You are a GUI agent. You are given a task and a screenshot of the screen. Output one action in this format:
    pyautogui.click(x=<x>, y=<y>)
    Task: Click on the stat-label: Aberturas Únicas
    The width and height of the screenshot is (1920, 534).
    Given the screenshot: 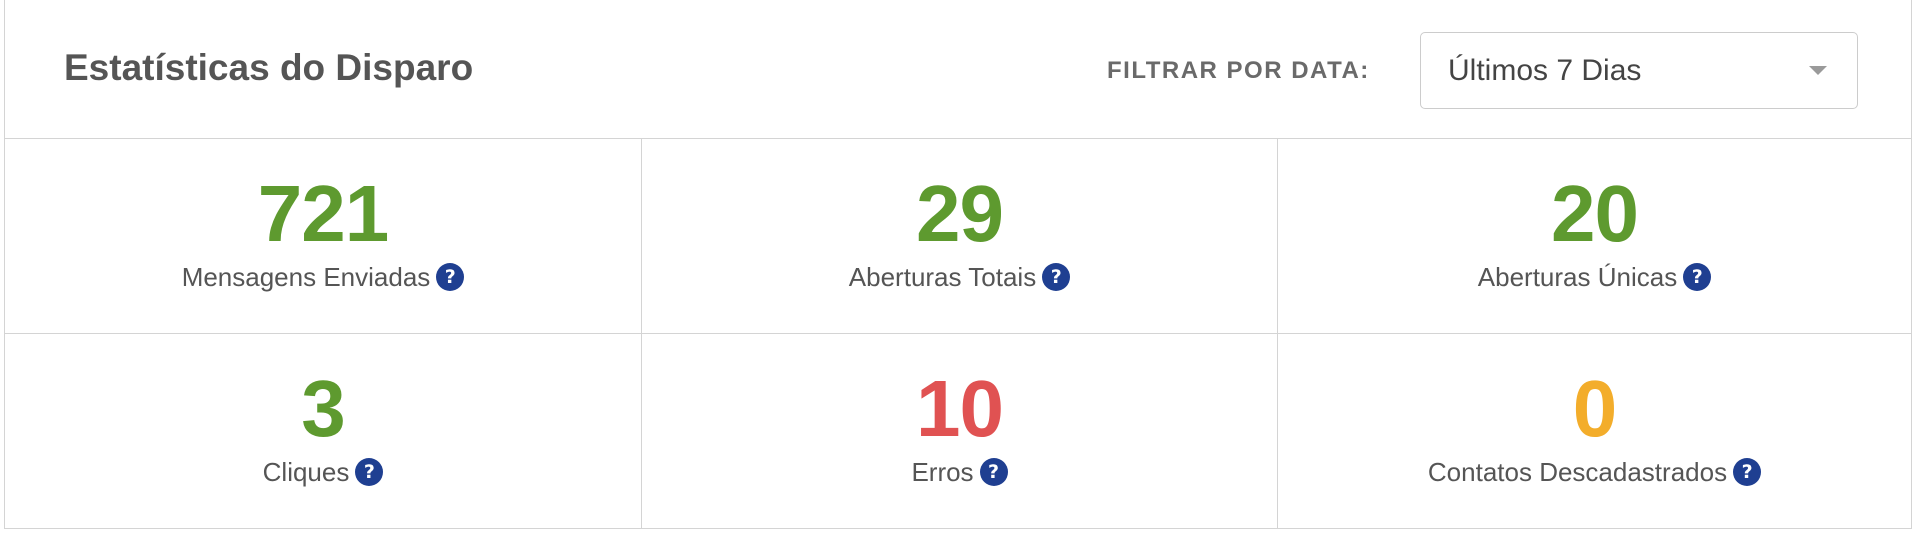 What is the action you would take?
    pyautogui.click(x=1577, y=277)
    